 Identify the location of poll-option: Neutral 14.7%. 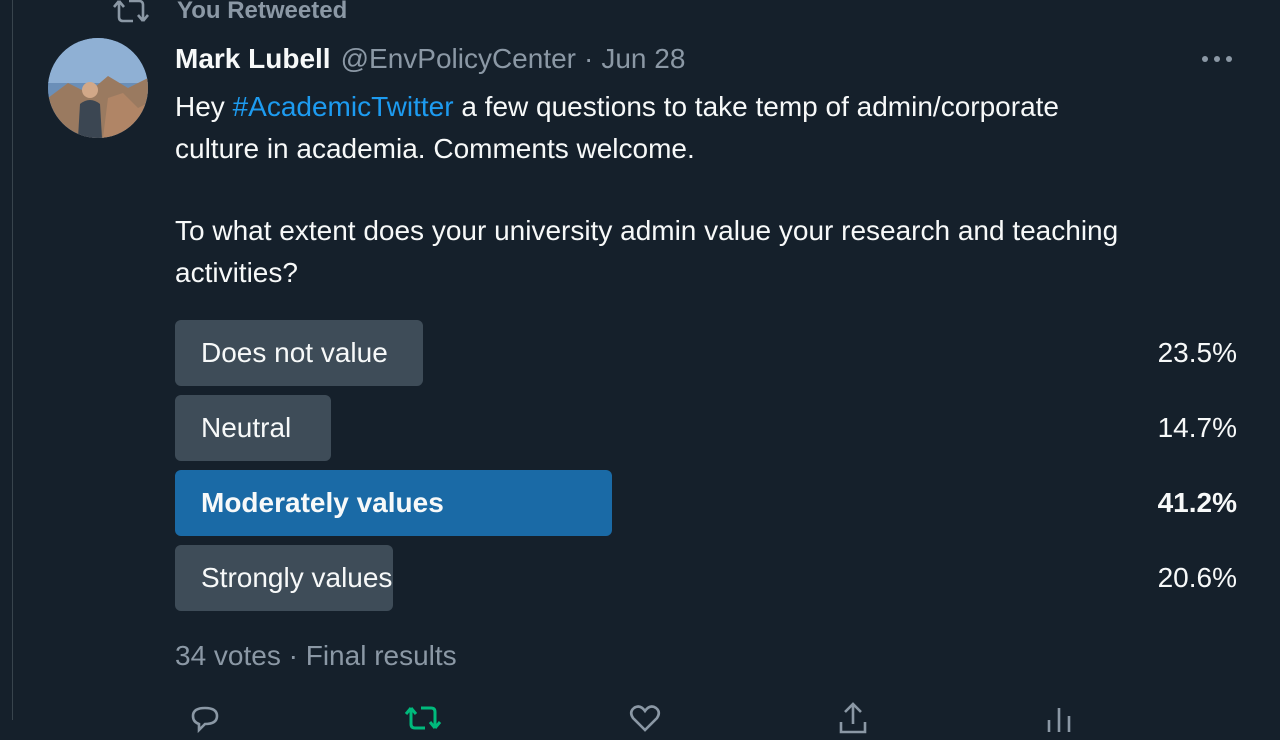
(706, 428).